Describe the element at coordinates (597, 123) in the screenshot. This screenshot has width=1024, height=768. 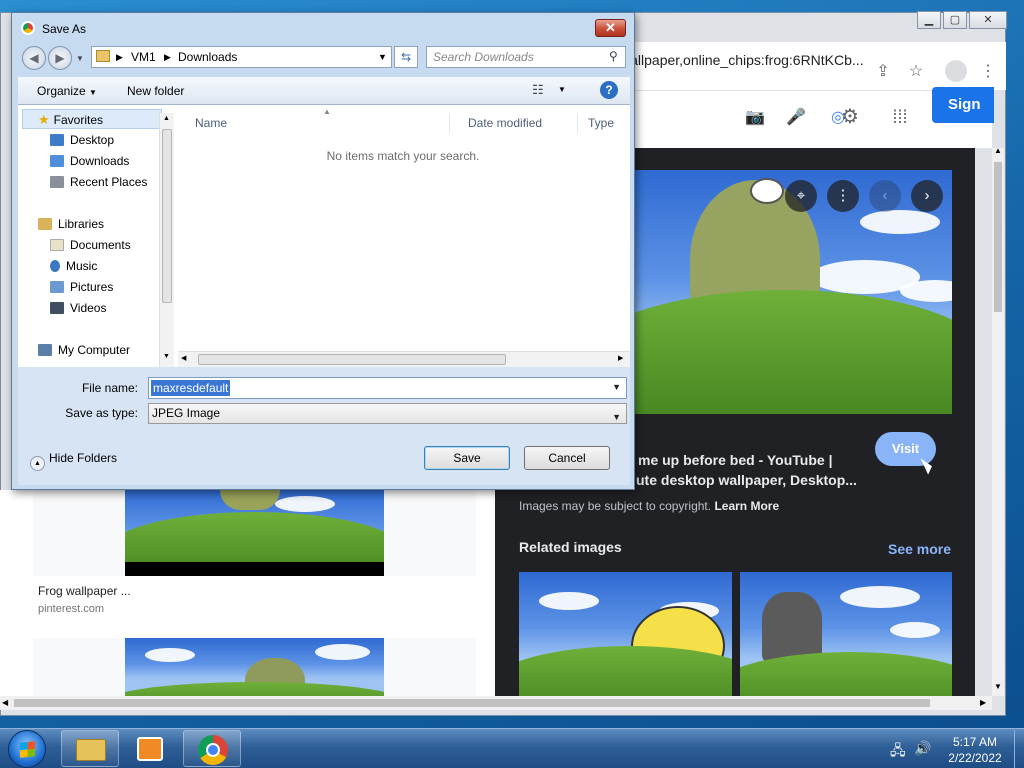
I see `column-type: Type` at that location.